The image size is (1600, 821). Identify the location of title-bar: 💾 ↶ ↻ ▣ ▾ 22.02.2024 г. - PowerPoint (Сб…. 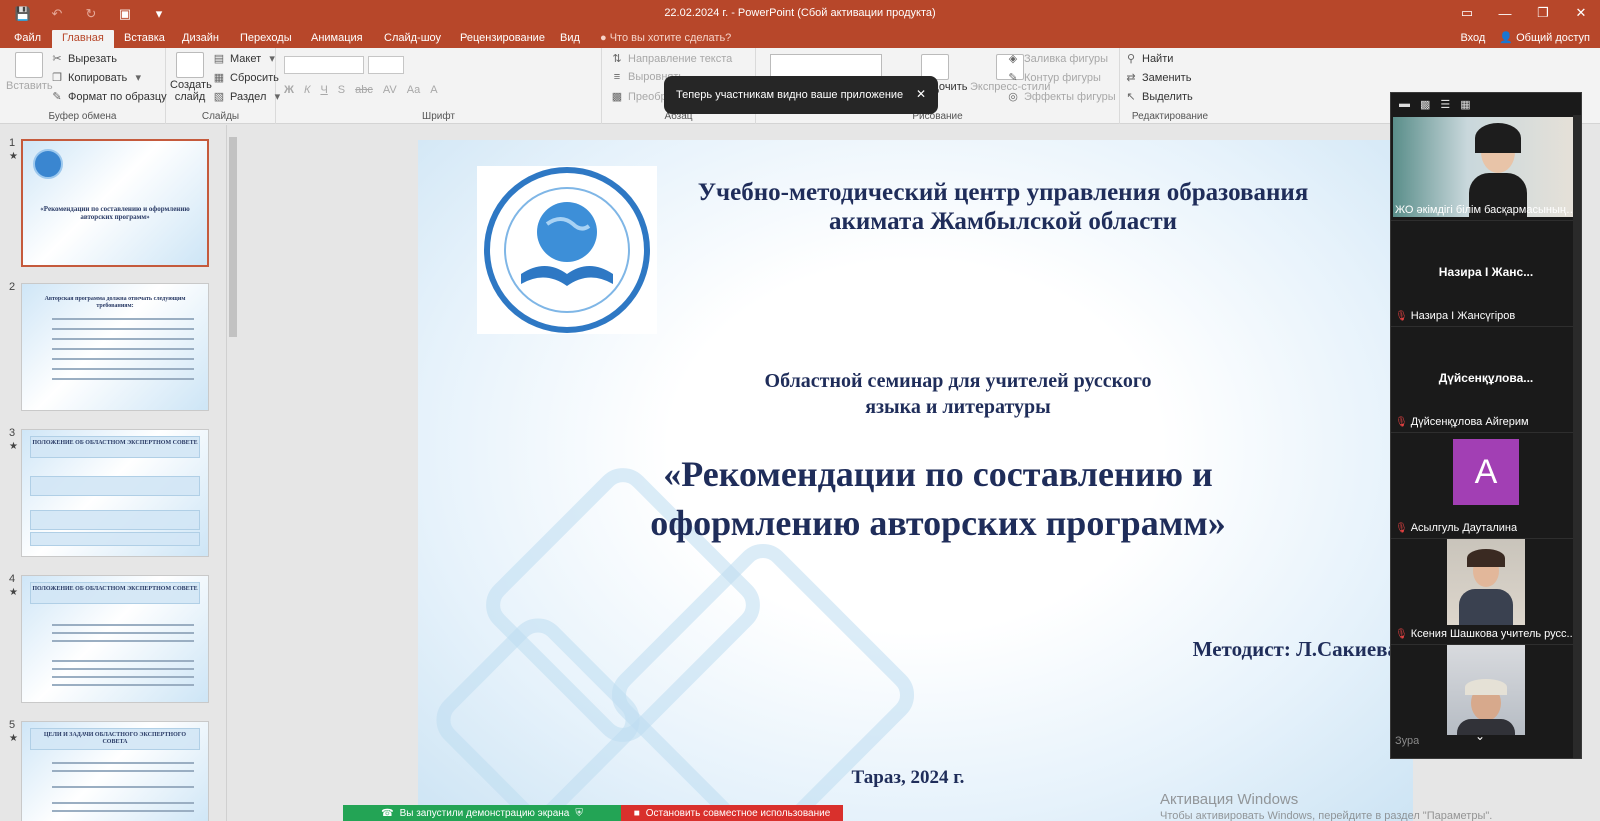
(800, 14).